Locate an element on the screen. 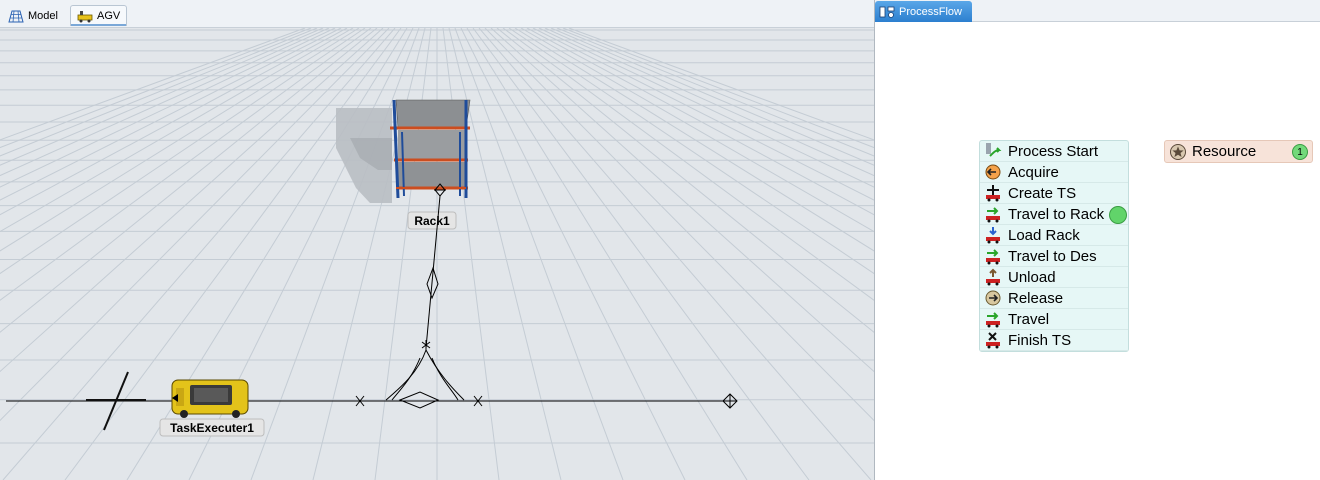  activity-label: Travel to Rack is located at coordinates (1056, 214).